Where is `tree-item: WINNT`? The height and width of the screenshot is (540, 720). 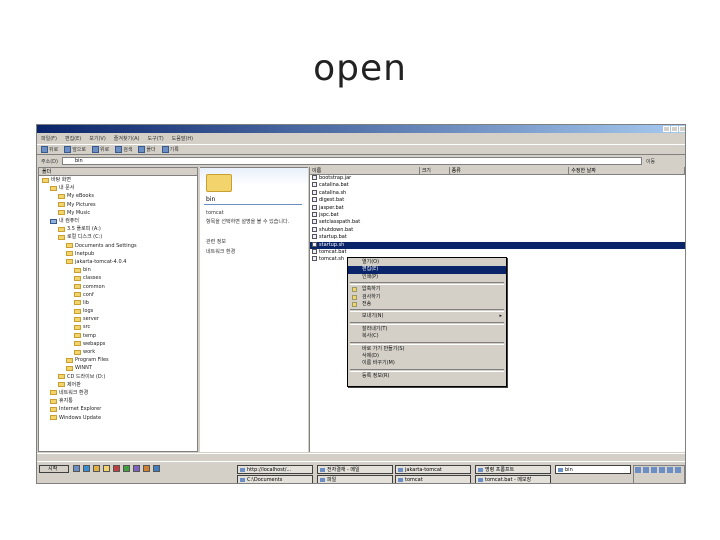
tree-item: WINNT is located at coordinates (118, 368).